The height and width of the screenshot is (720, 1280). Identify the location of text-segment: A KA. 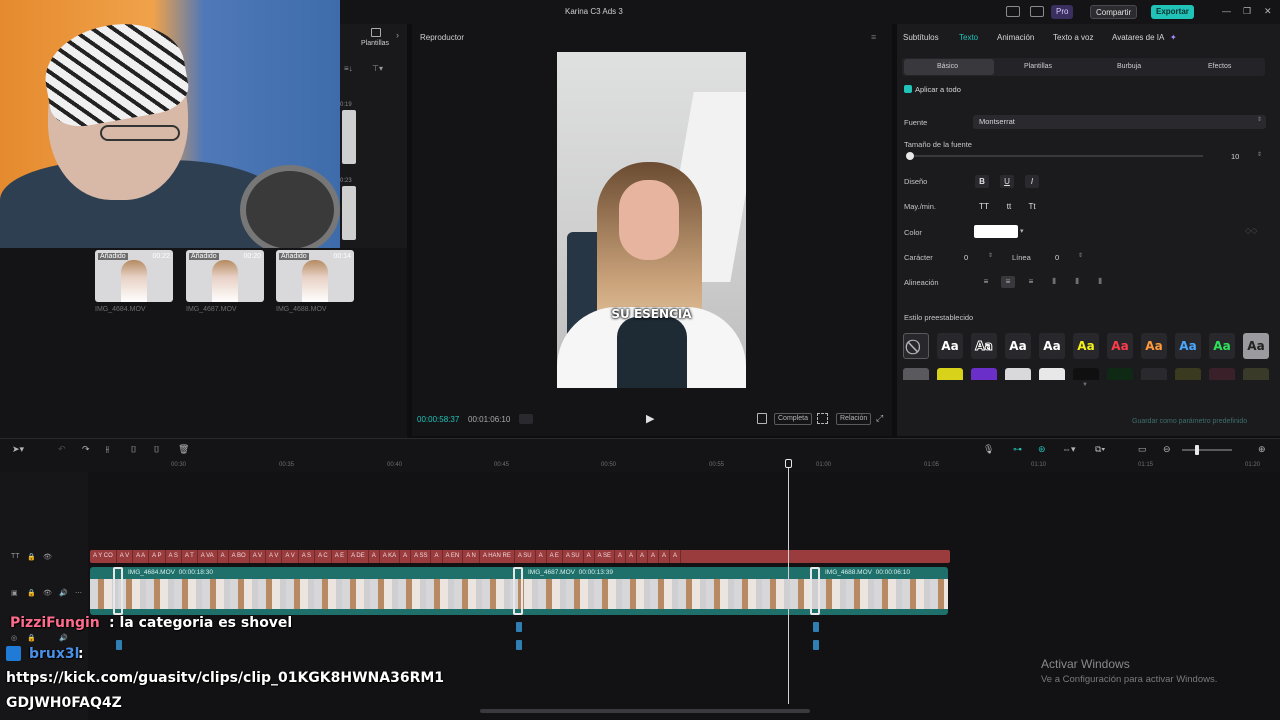
(390, 556).